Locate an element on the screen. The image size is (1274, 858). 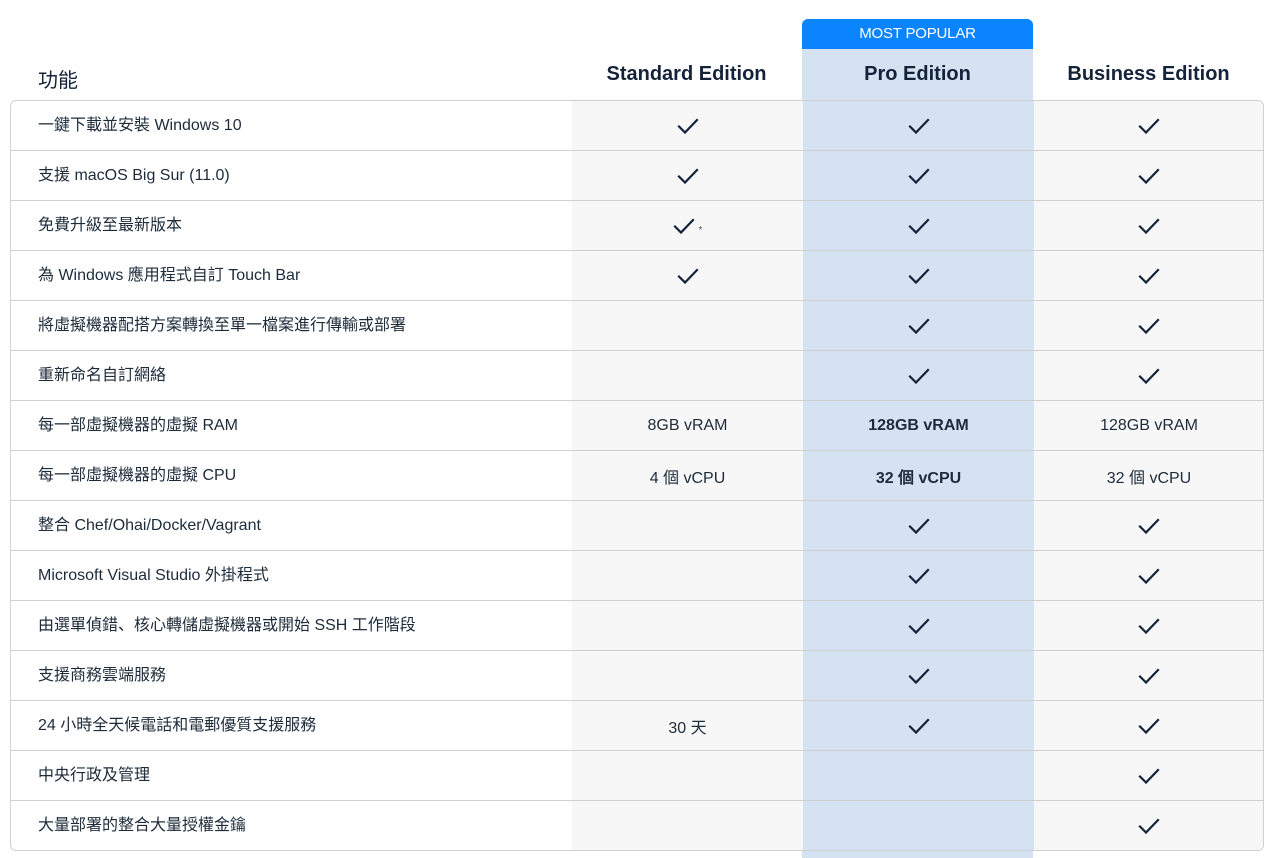
cell-value: 32 個 vCPU is located at coordinates (1149, 478).